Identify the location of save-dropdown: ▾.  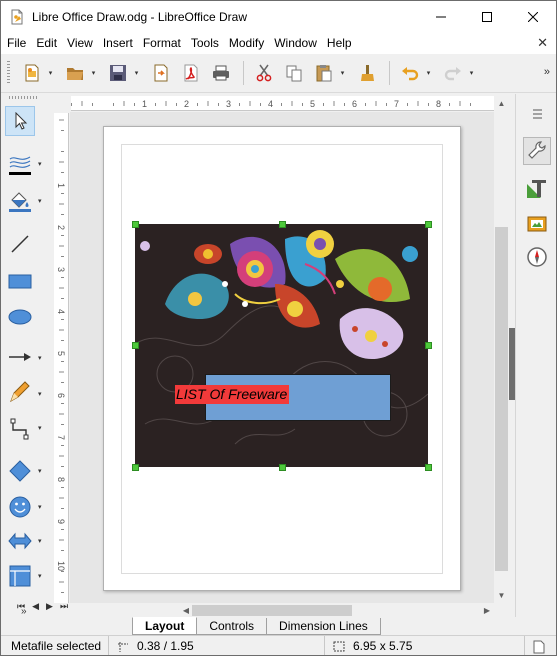
(136, 73).